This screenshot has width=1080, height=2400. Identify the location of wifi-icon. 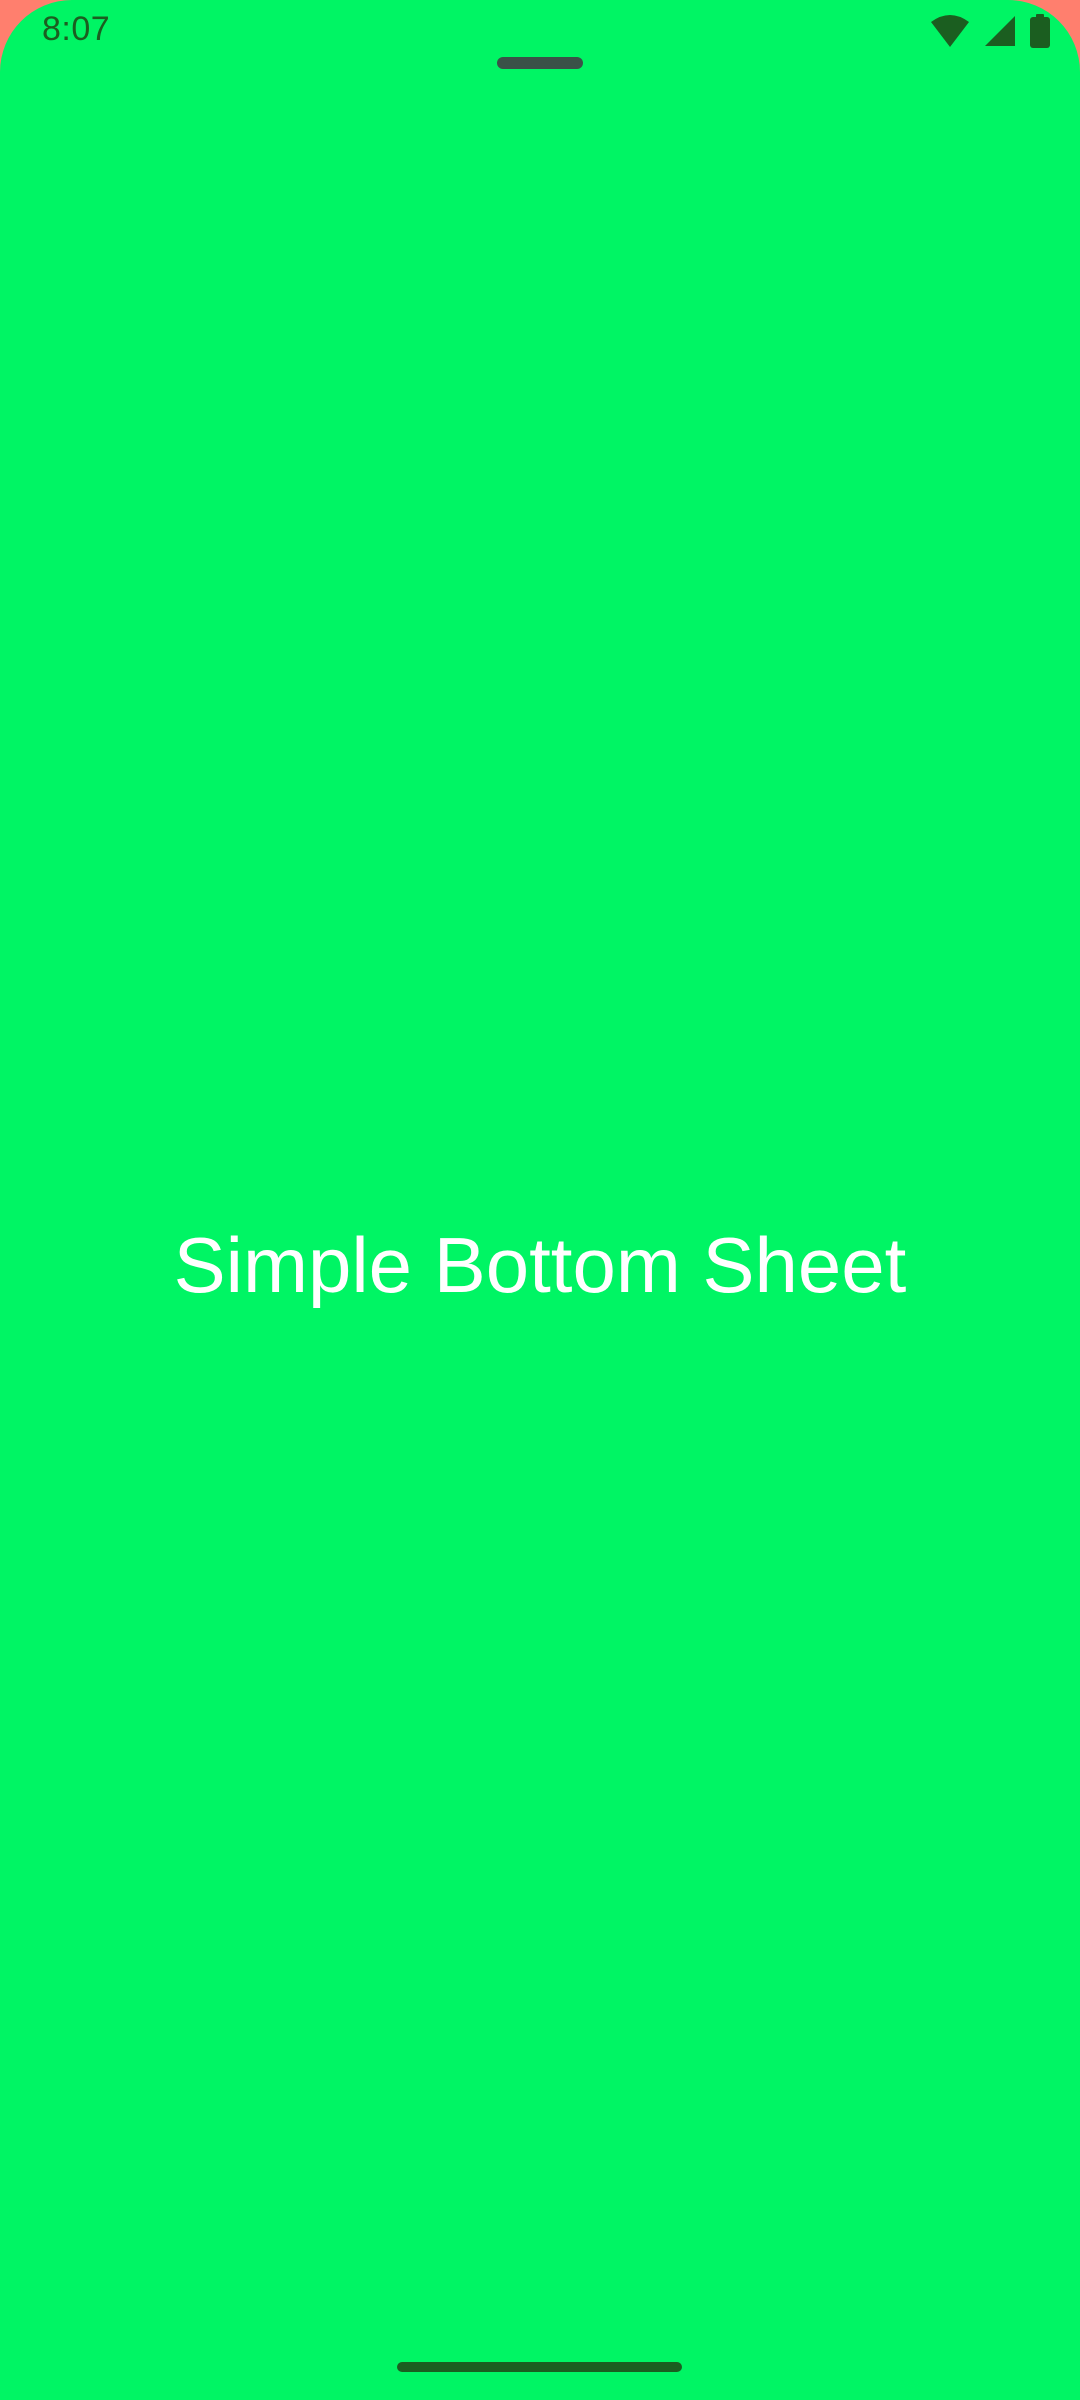
(950, 31).